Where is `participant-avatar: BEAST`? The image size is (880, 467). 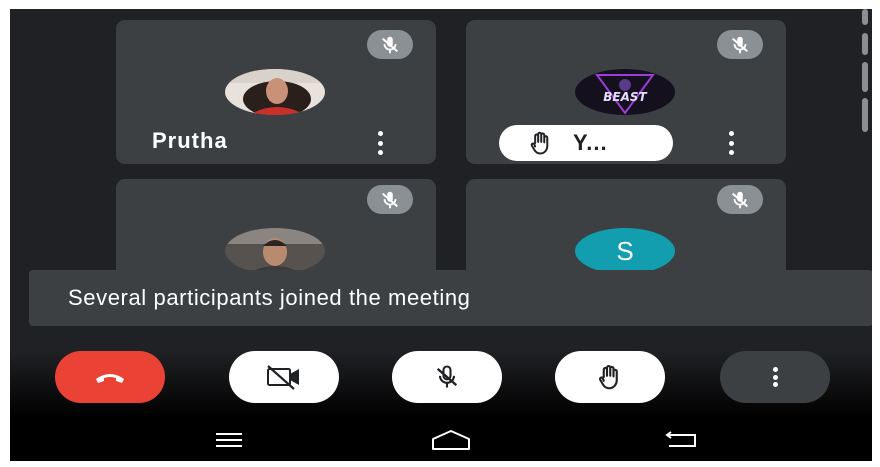 participant-avatar: BEAST is located at coordinates (625, 92).